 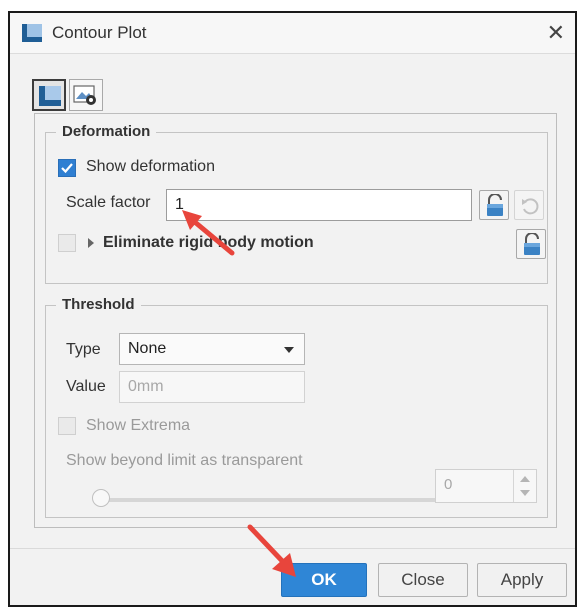 I want to click on scale-factor-label: Scale factor, so click(x=108, y=202).